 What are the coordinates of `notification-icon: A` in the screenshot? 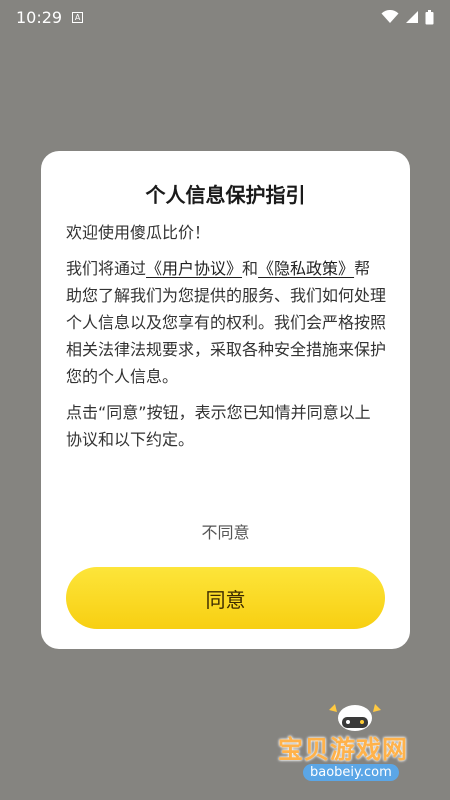 It's located at (78, 17).